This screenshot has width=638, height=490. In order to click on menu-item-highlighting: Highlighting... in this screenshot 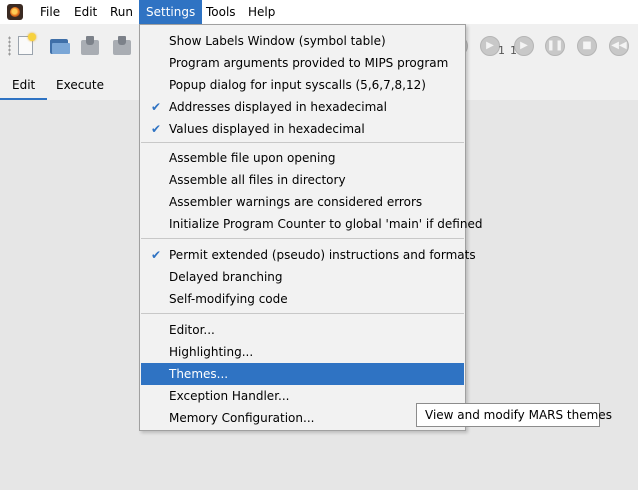, I will do `click(302, 352)`.